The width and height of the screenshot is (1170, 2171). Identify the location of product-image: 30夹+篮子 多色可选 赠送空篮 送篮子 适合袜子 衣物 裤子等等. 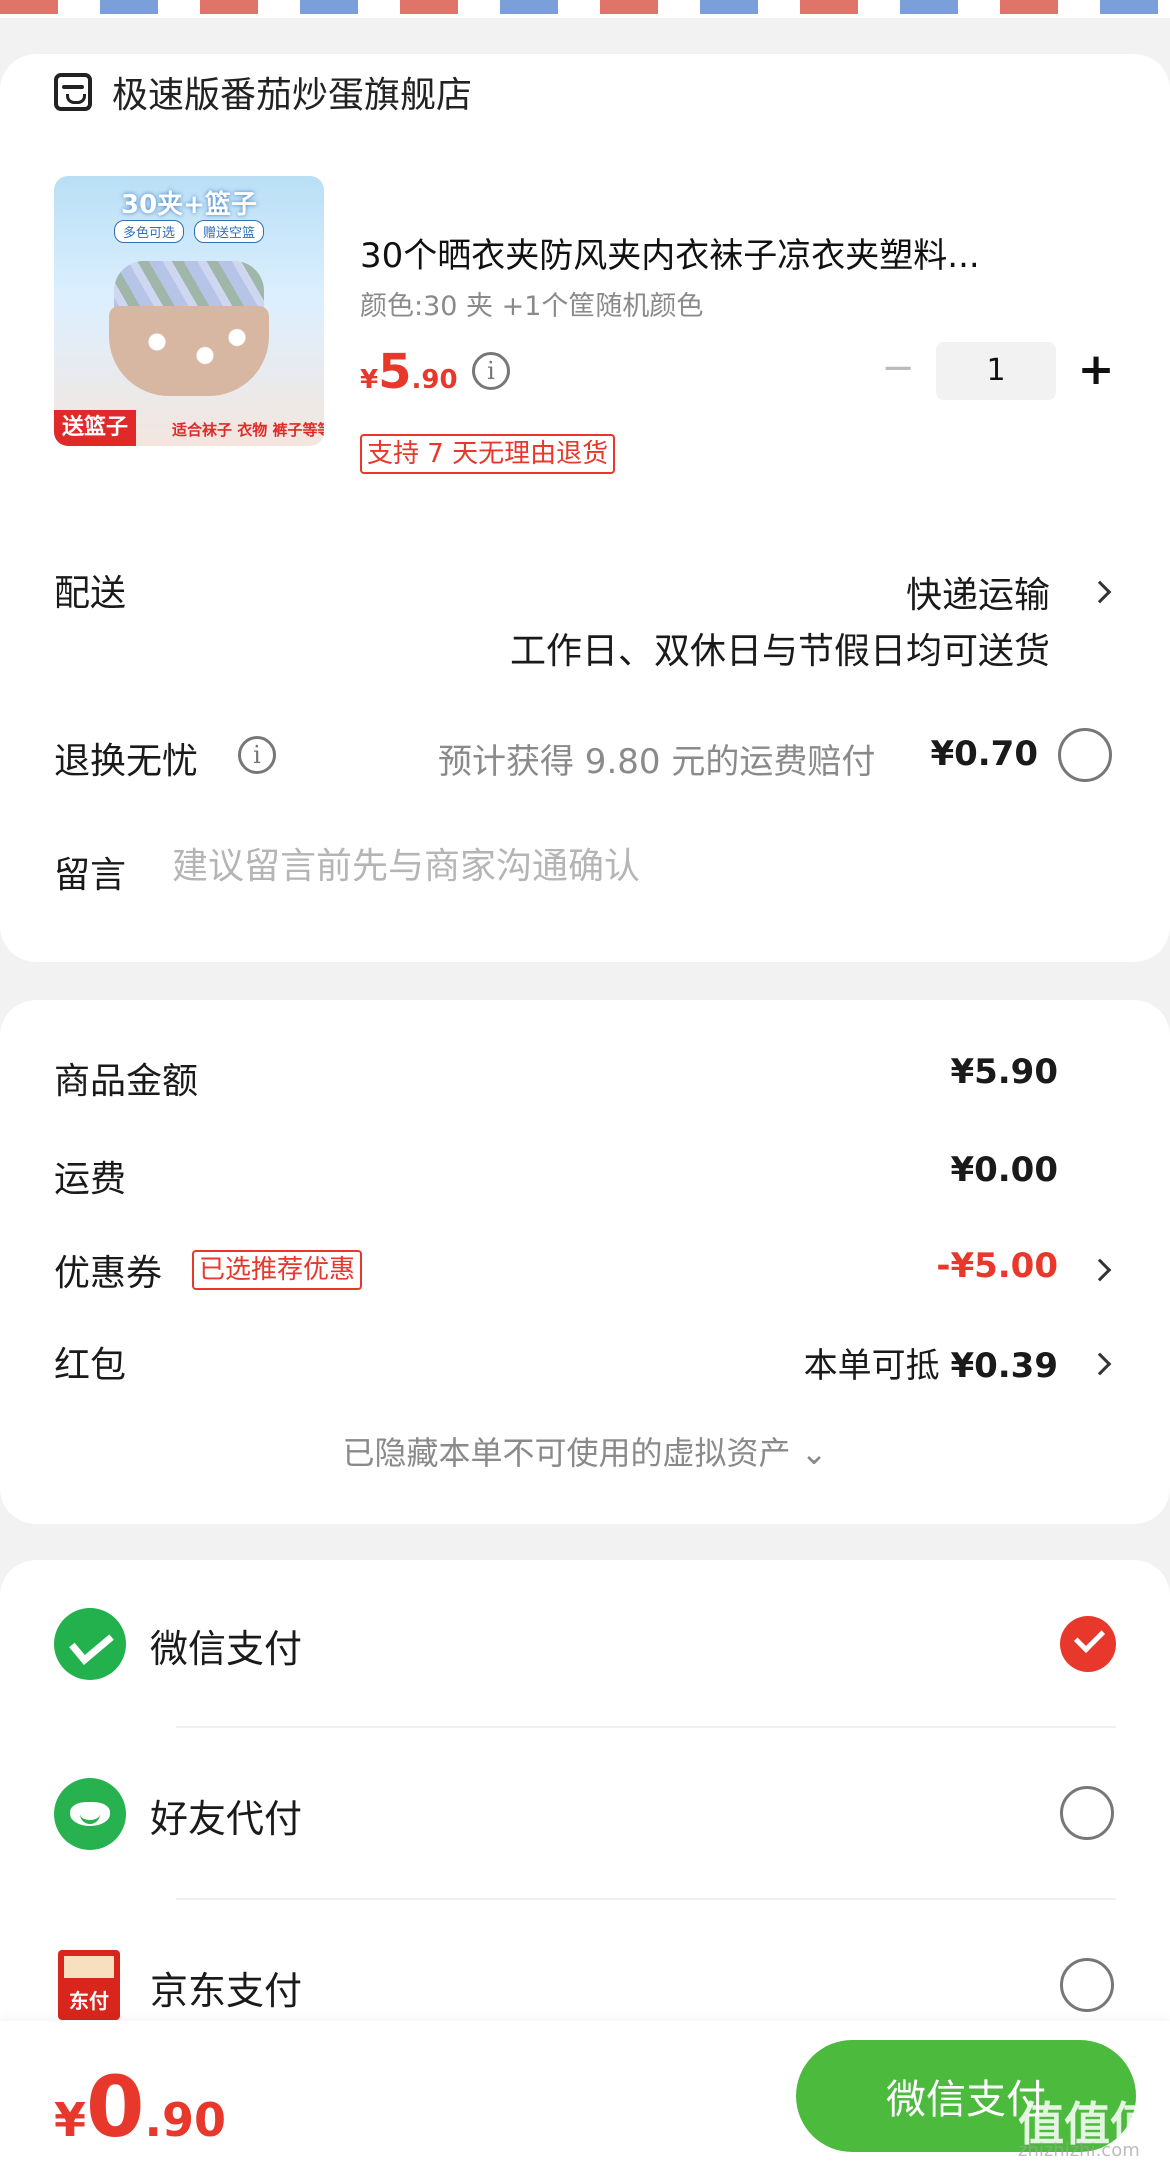
(189, 311).